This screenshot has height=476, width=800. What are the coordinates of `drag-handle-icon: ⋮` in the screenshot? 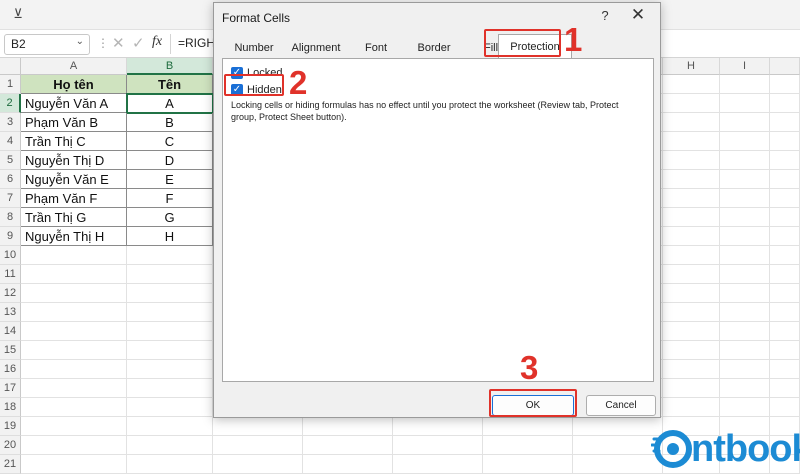 It's located at (103, 43).